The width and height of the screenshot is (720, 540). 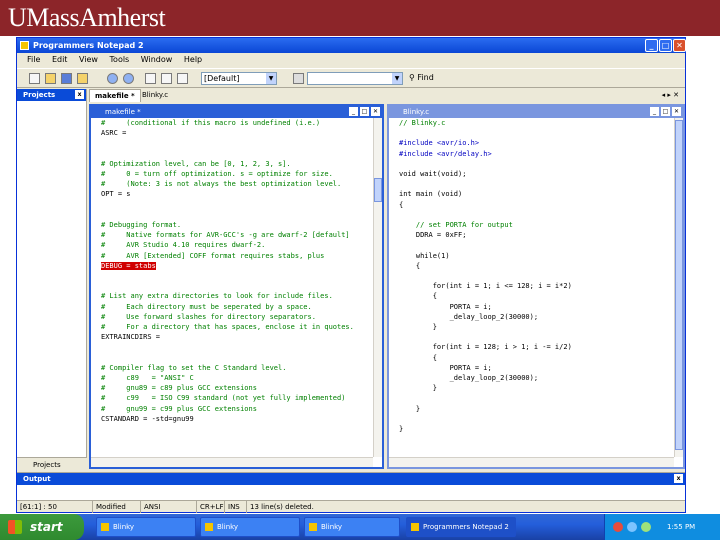 I want to click on window-titlebar: Programmers Notepad 2 _ □ ✕, so click(x=351, y=45).